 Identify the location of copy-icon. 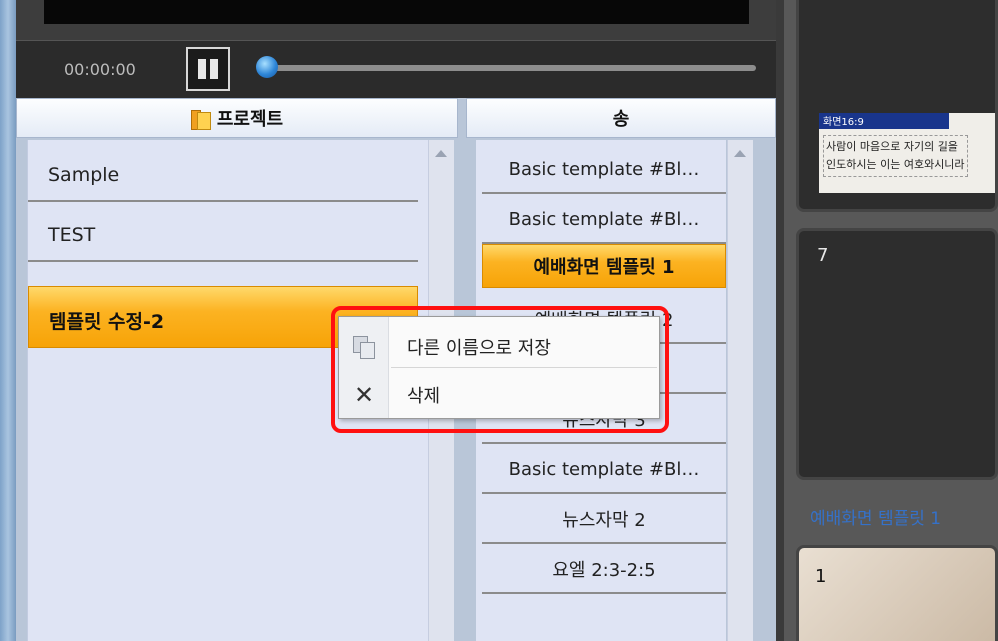
(364, 347).